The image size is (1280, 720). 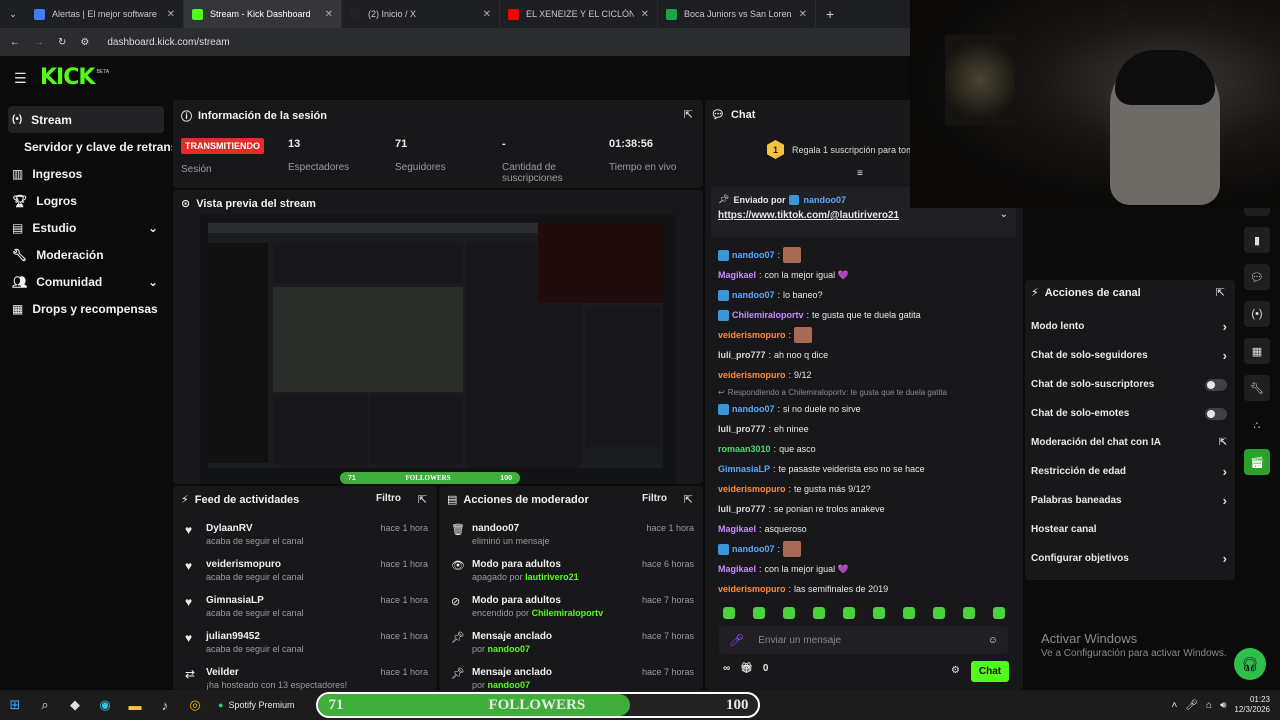 I want to click on sidebar-item-comunidad: 👥︎ Comunidad ⌄, so click(x=86, y=281).